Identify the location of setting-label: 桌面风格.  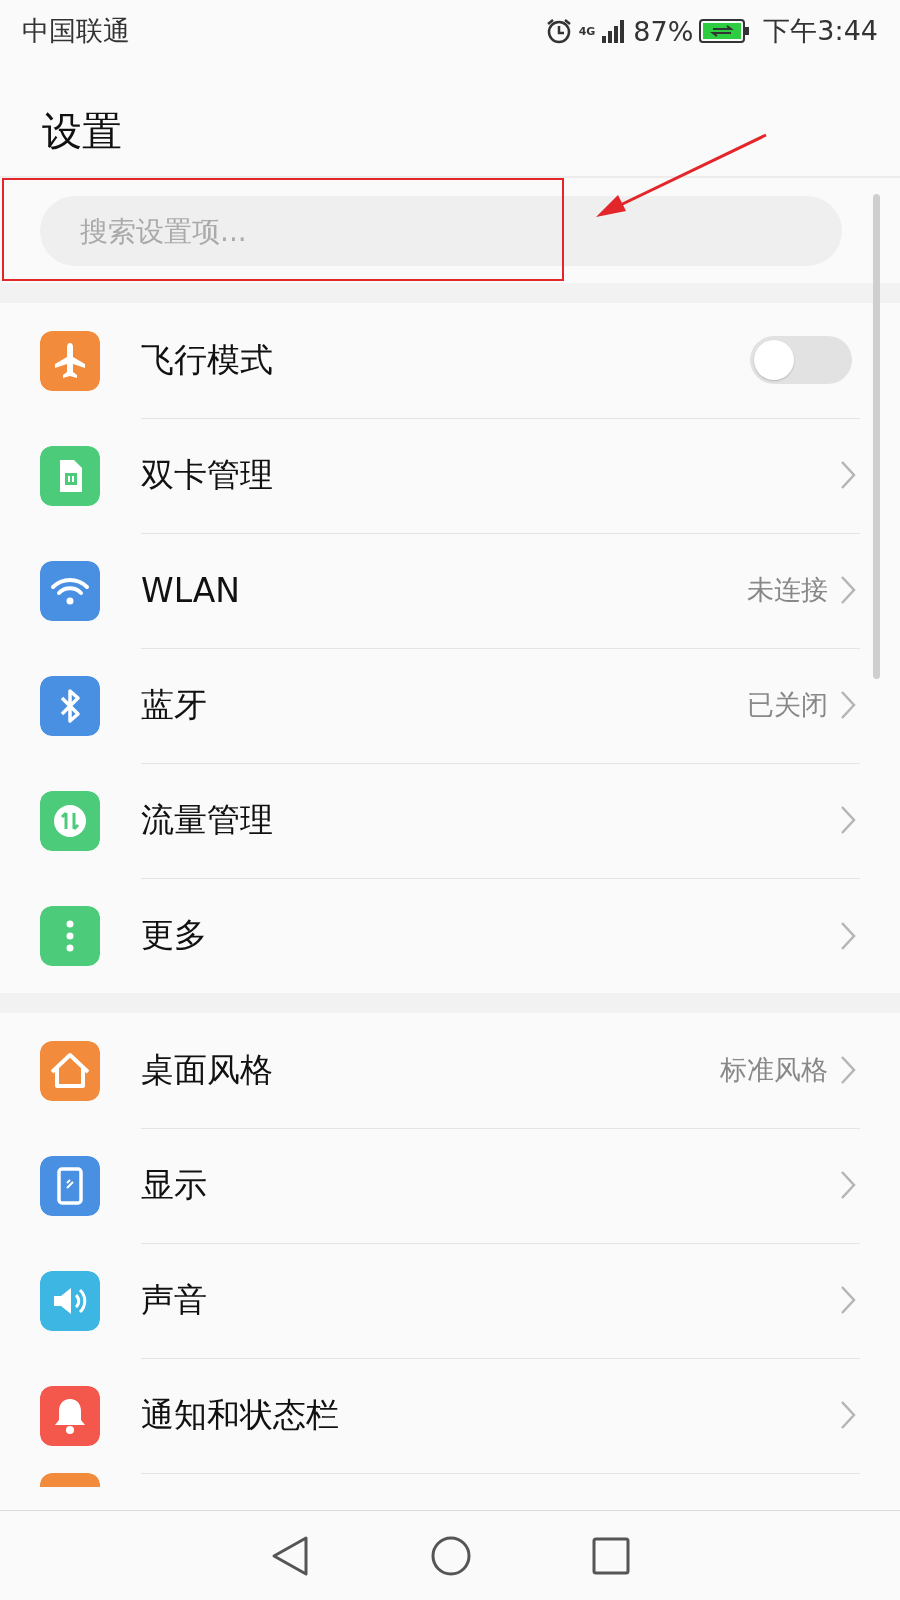
(430, 1070).